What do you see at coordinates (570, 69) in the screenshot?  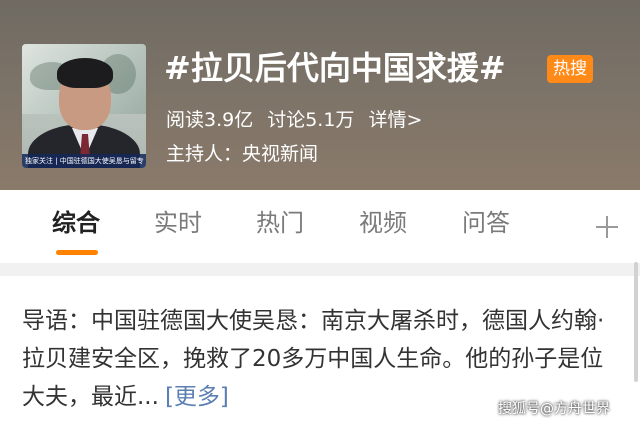 I see `hot-search-badge: 热搜` at bounding box center [570, 69].